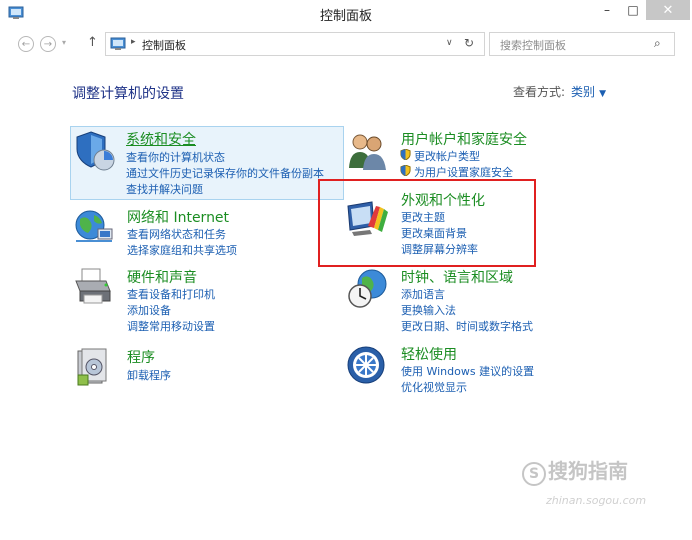 Image resolution: width=692 pixels, height=540 pixels. Describe the element at coordinates (128, 94) in the screenshot. I see `page-heading: 调整计算机的设置` at that location.